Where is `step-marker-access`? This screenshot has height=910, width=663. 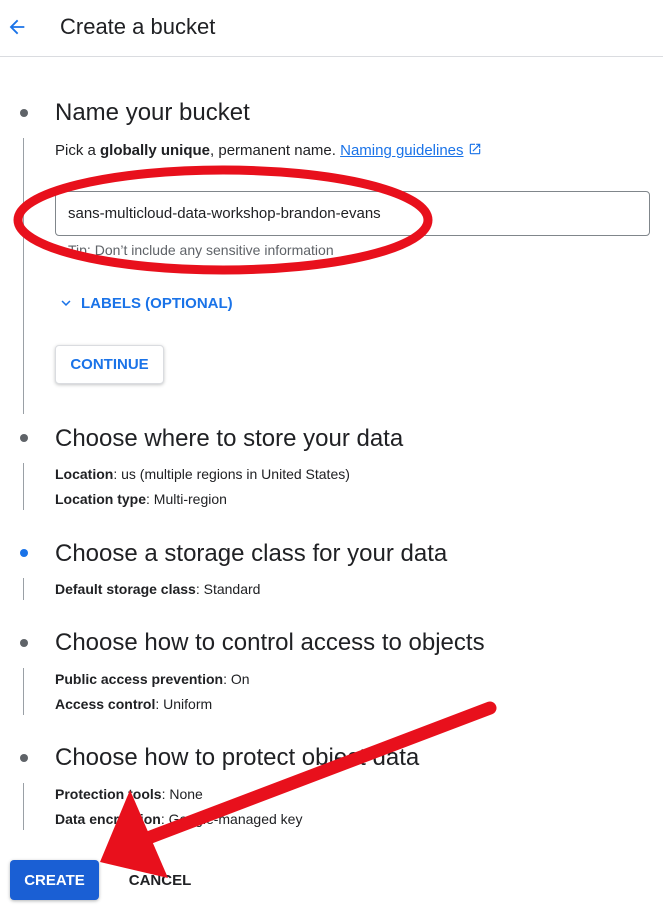 step-marker-access is located at coordinates (24, 643).